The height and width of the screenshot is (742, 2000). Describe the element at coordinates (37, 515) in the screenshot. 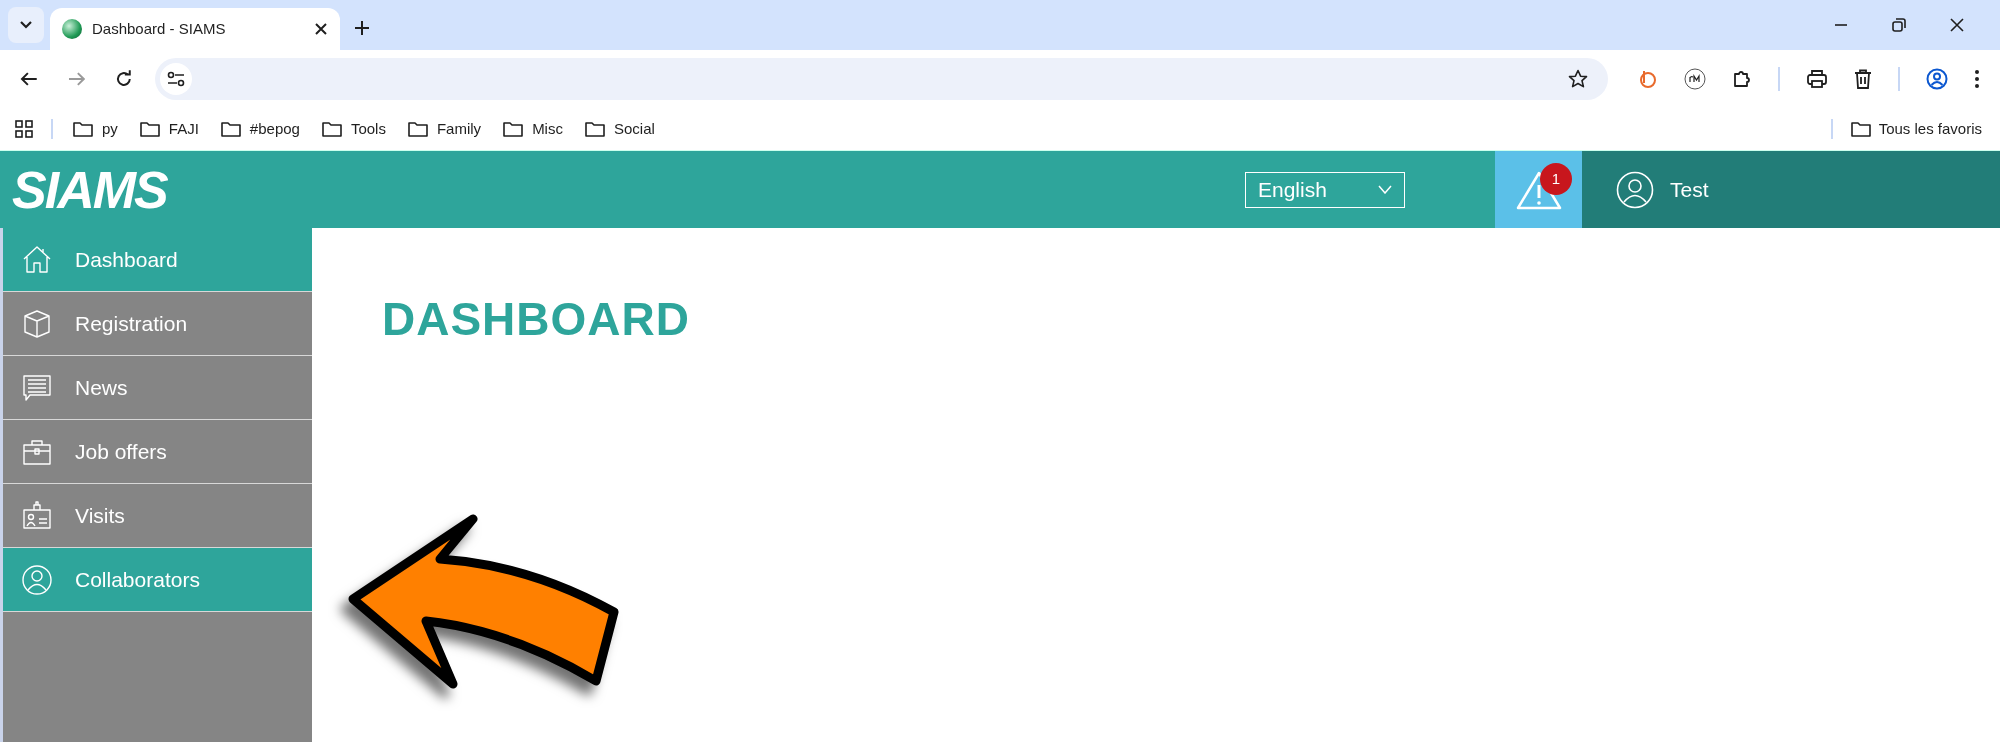

I see `id-badge-icon` at that location.